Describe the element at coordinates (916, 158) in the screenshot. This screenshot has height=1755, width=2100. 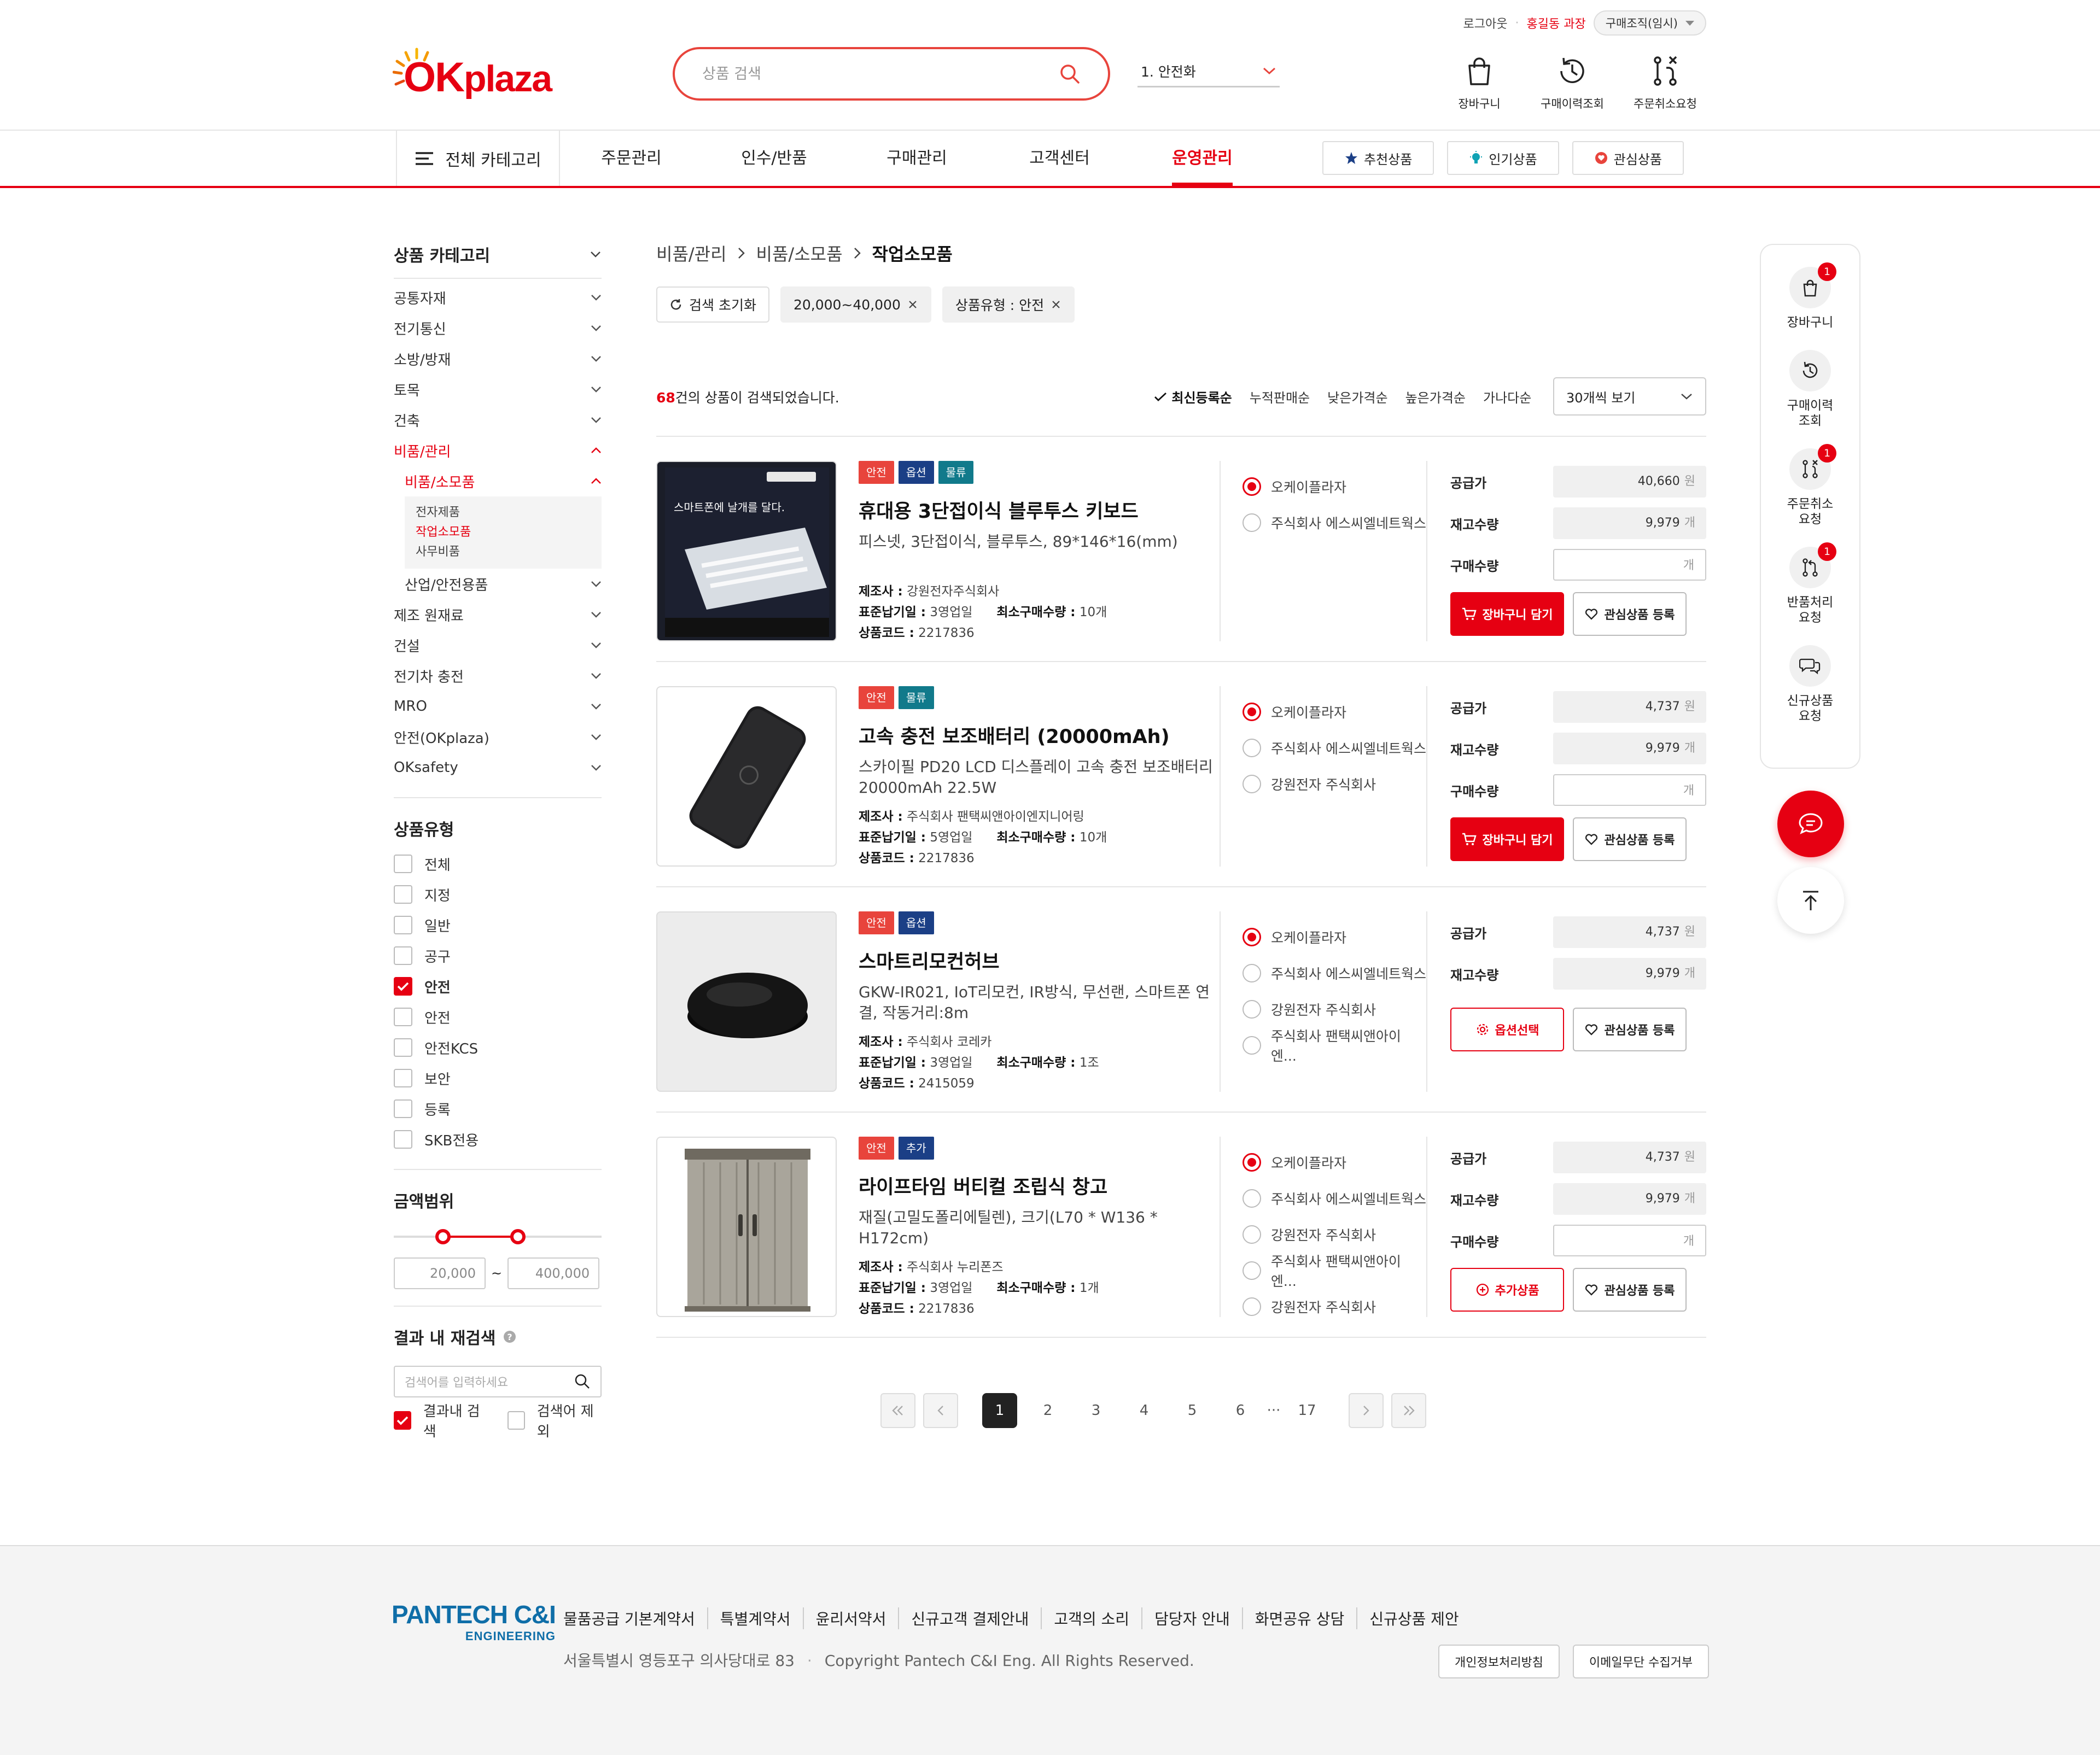
I see `gnb-purchase: 구매관리` at that location.